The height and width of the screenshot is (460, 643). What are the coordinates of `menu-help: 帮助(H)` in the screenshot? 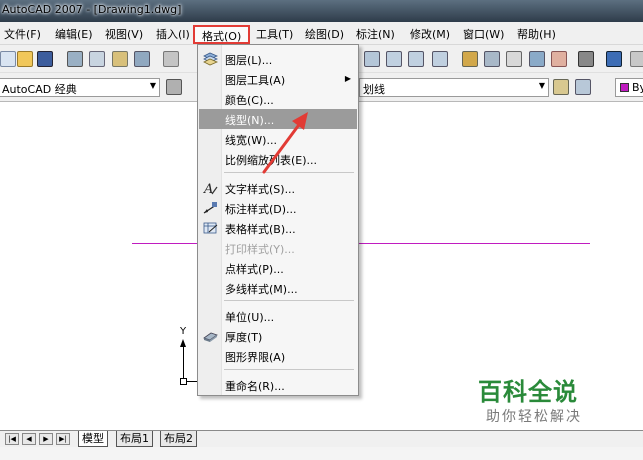 It's located at (536, 34).